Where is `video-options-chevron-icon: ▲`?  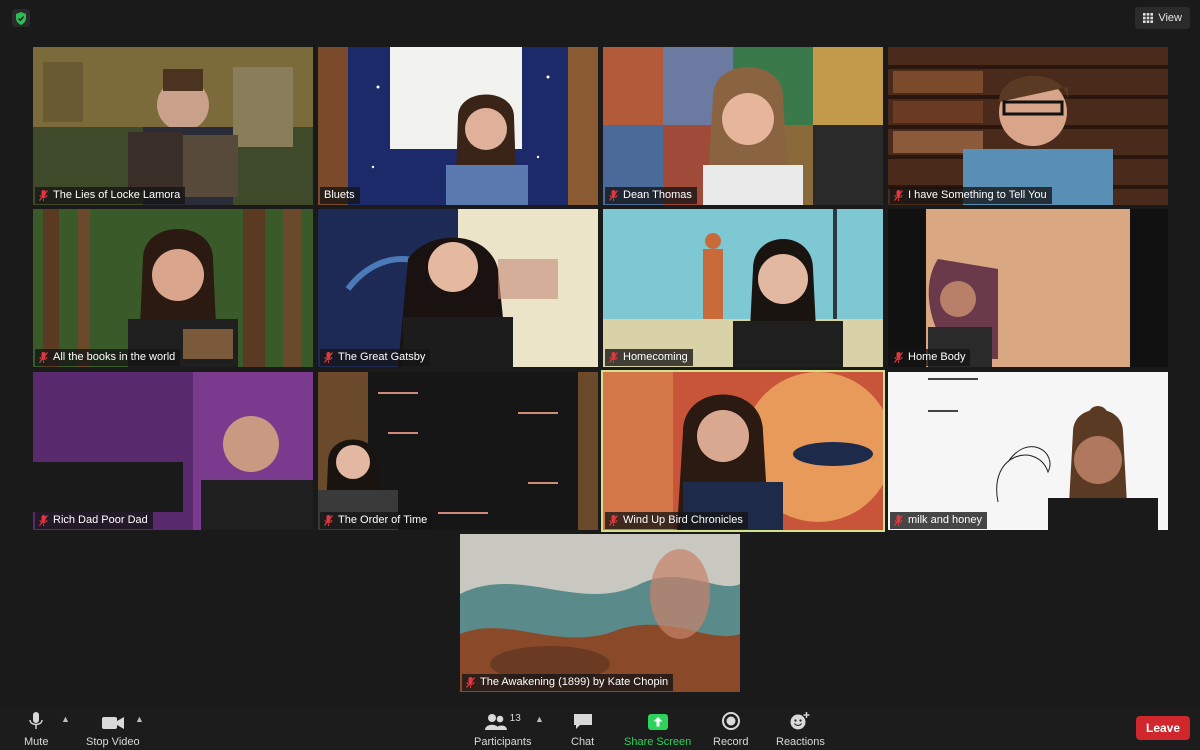
video-options-chevron-icon: ▲ is located at coordinates (139, 719).